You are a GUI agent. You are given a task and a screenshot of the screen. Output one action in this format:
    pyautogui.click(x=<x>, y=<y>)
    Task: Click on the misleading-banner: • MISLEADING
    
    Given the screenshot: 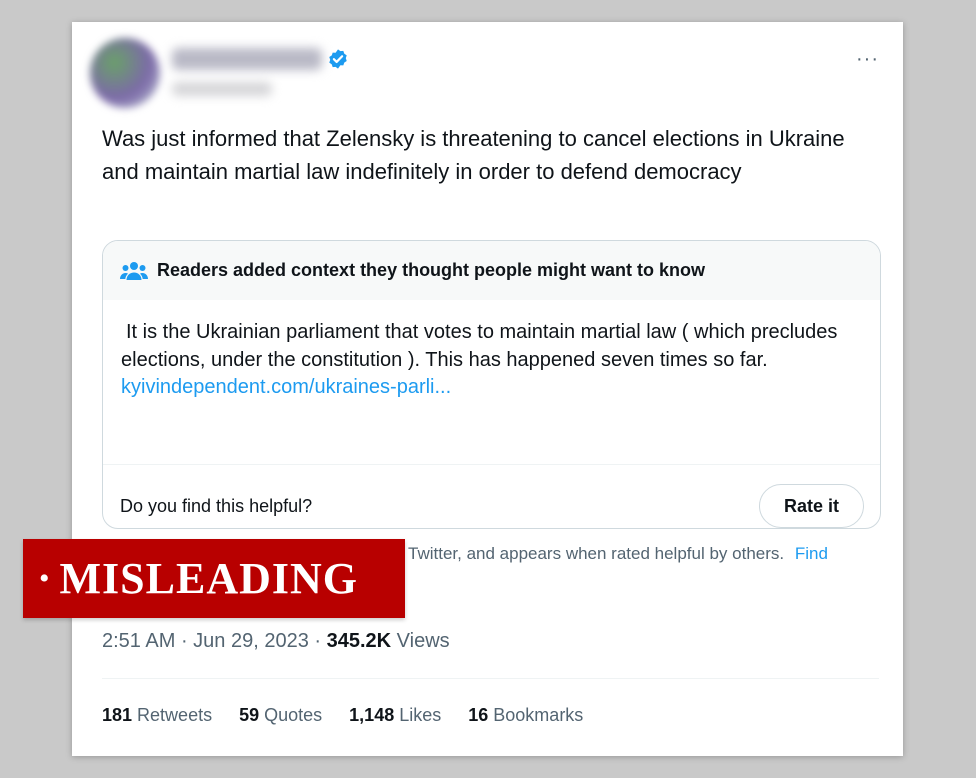 What is the action you would take?
    pyautogui.click(x=214, y=578)
    